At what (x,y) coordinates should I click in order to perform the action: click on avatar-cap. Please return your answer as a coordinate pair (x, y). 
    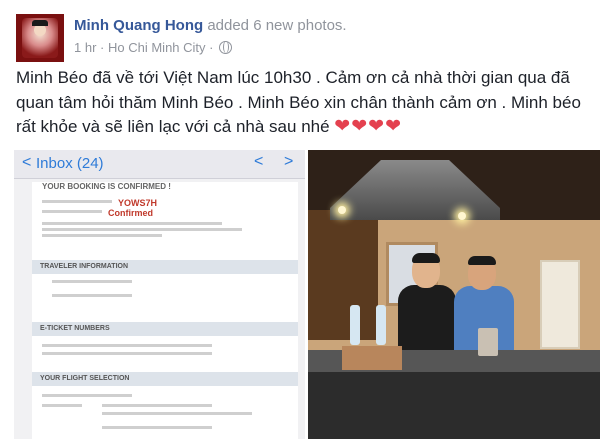
    Looking at the image, I should click on (40, 23).